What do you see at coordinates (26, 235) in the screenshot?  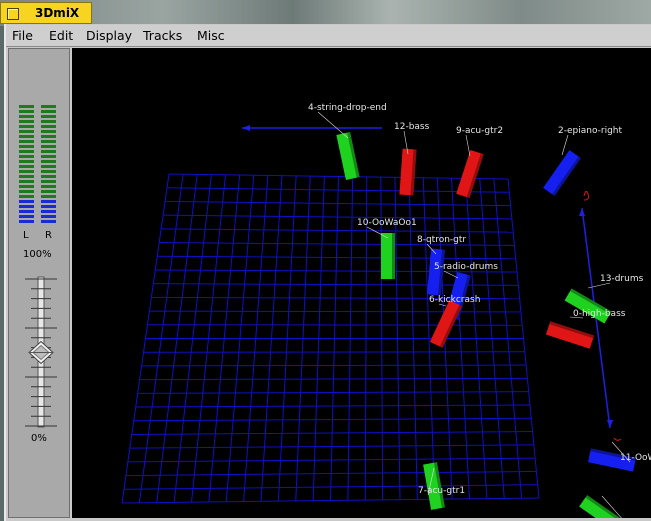 I see `left-meter-label: L` at bounding box center [26, 235].